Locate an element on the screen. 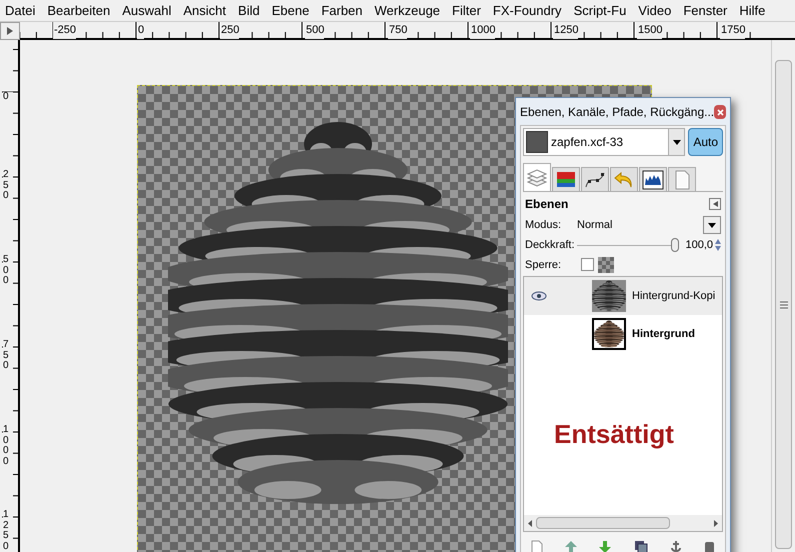  menu-item: Video is located at coordinates (654, 10).